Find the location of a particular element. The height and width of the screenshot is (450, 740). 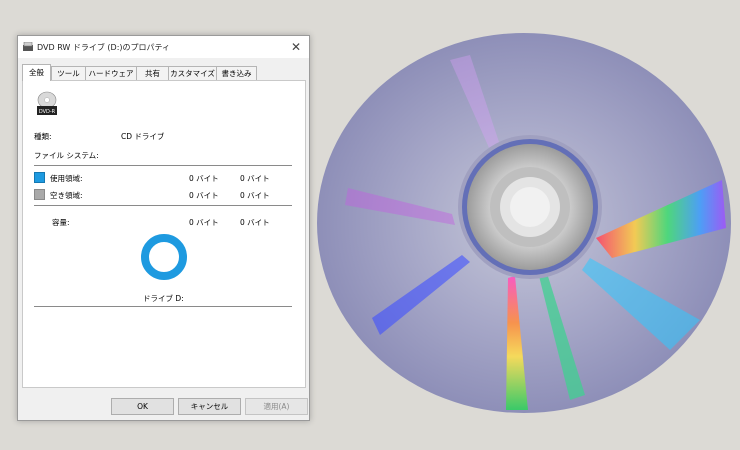

tab-tools: ツール is located at coordinates (68, 73).